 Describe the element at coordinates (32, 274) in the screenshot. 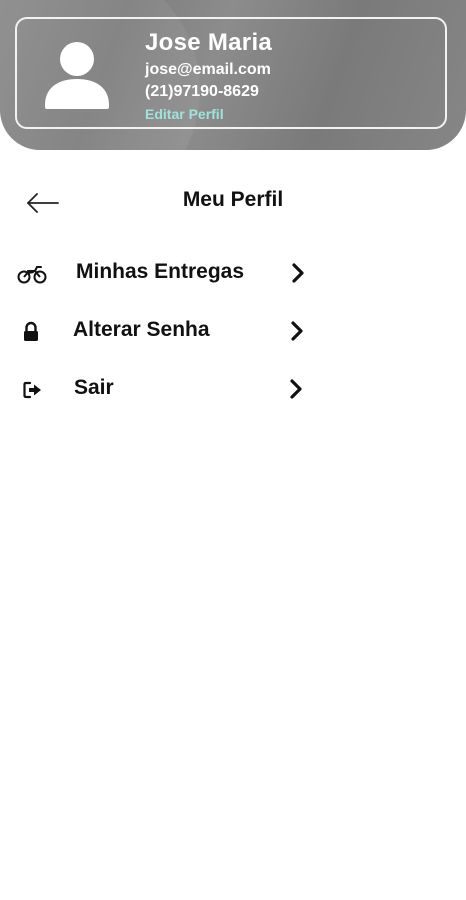

I see `motorcycle-icon` at that location.